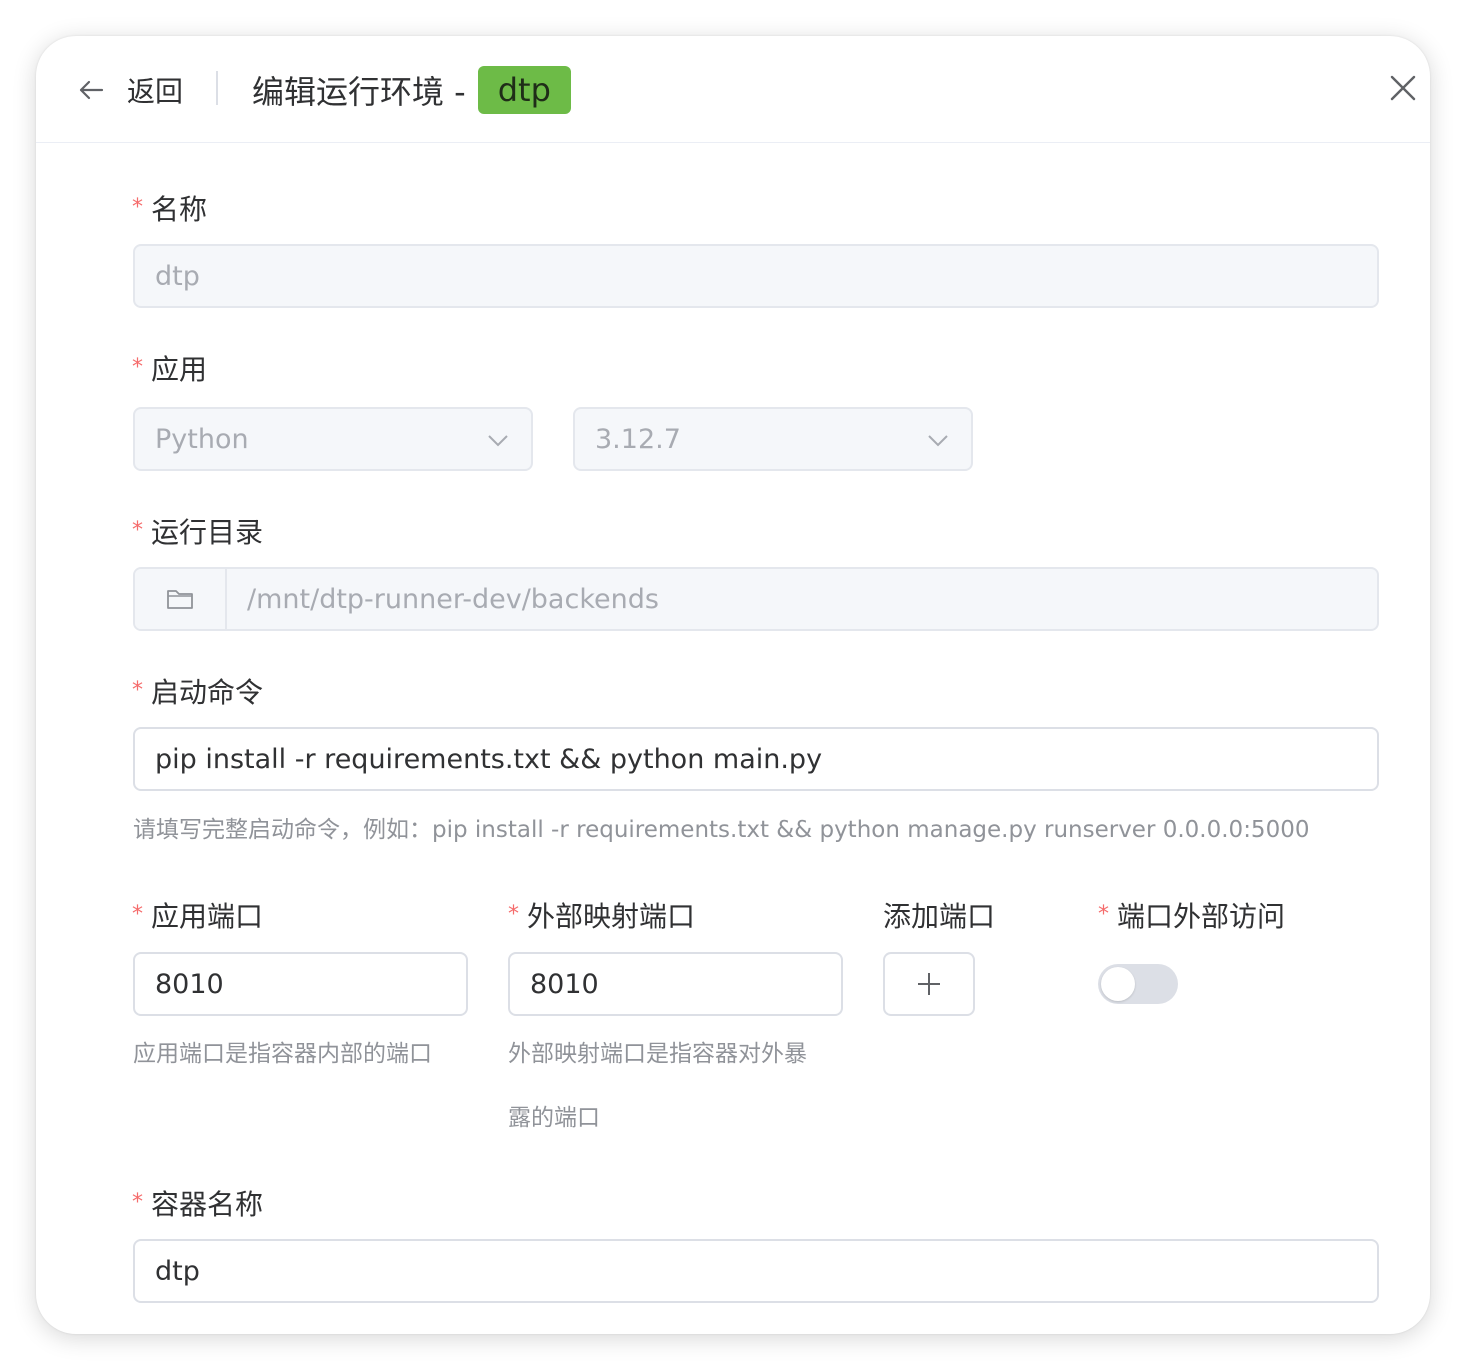  Describe the element at coordinates (177, 1271) in the screenshot. I see `container-value: dtp` at that location.